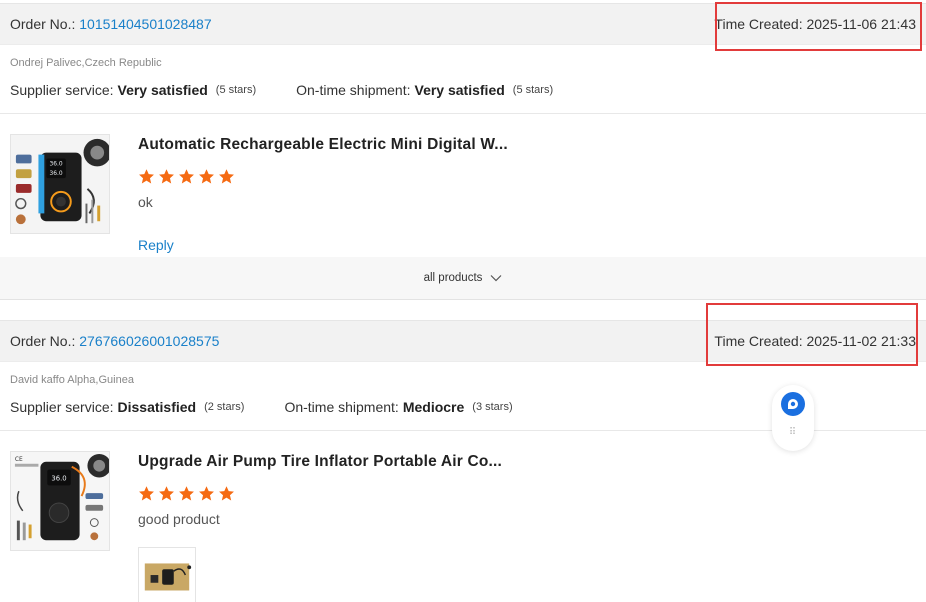 The width and height of the screenshot is (926, 602). I want to click on supplier-service-stars: (5 stars), so click(236, 90).